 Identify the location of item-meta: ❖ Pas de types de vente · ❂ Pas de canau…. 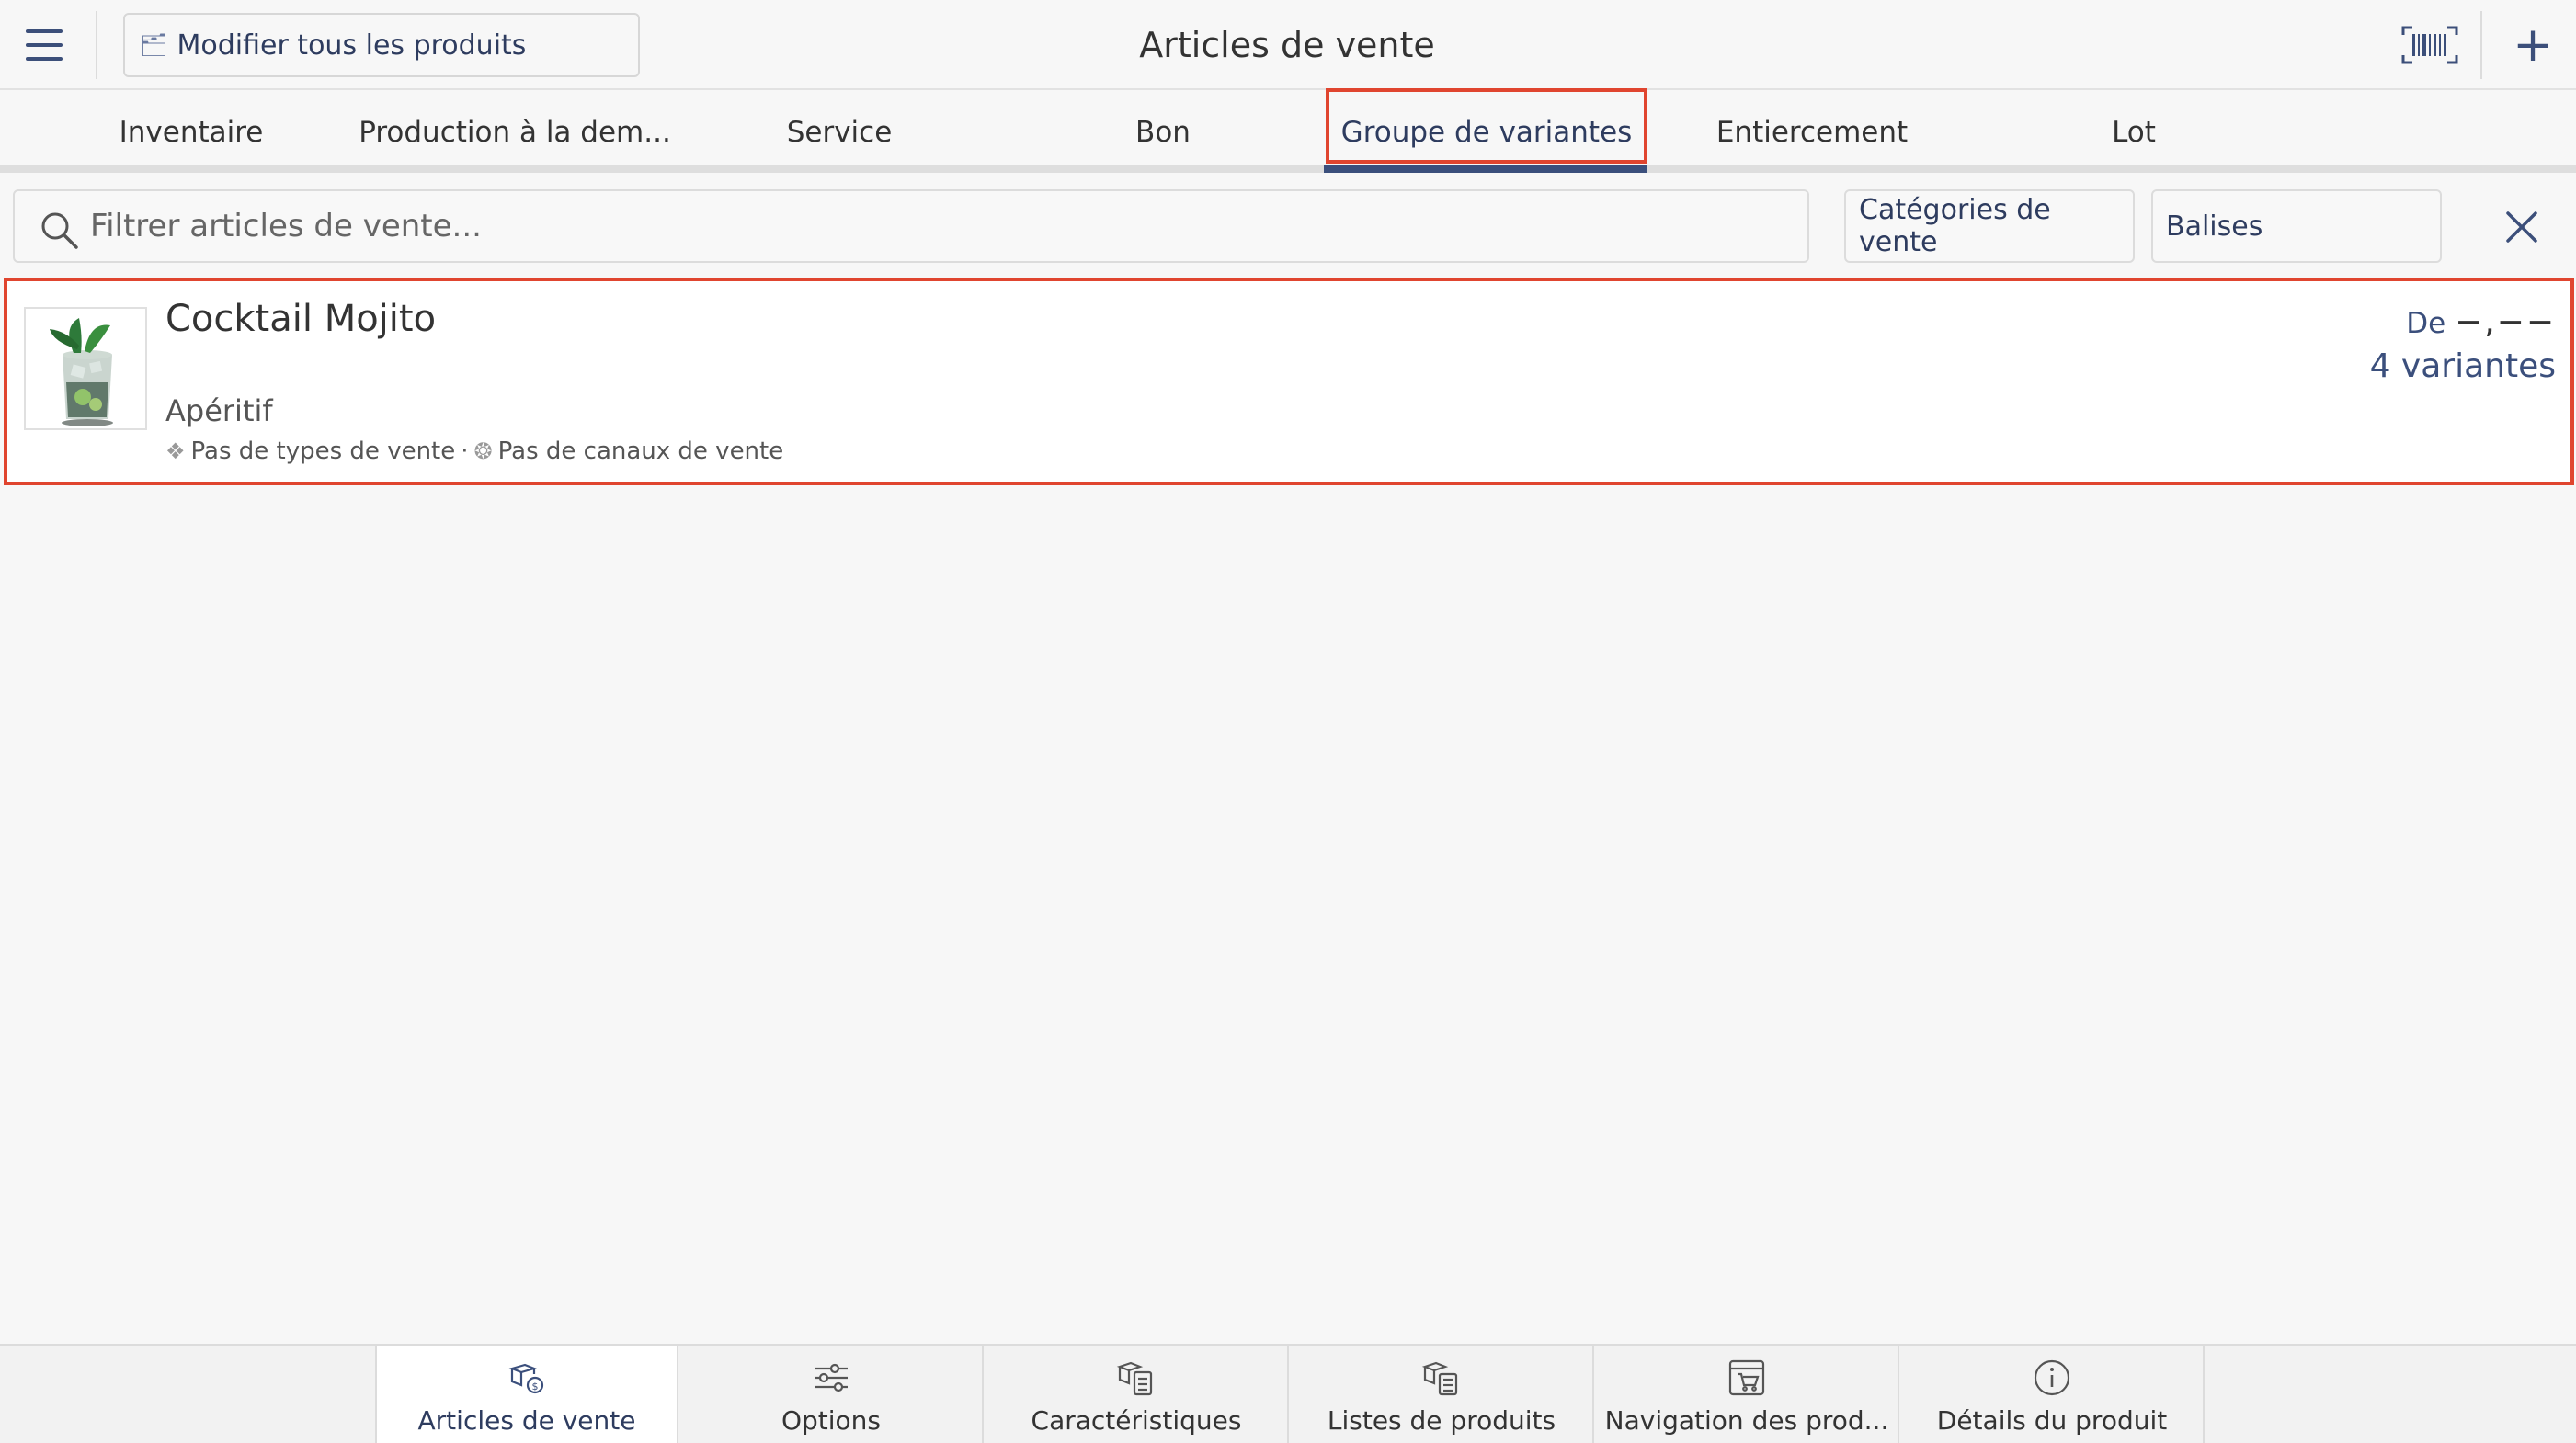
(474, 451).